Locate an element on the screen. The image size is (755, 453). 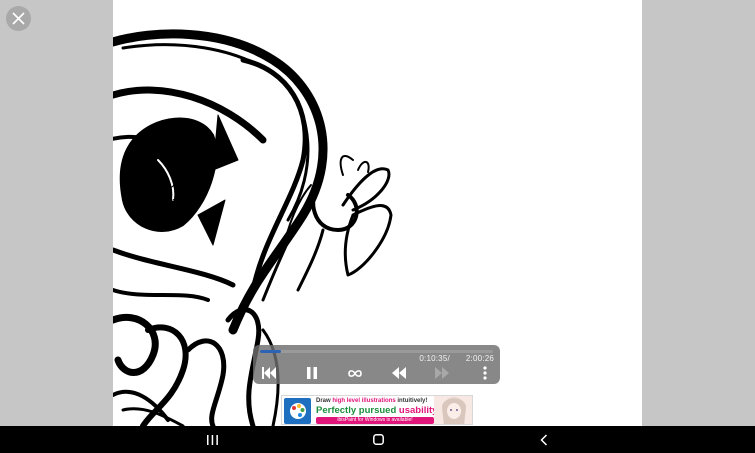
palette-icon is located at coordinates (297, 411).